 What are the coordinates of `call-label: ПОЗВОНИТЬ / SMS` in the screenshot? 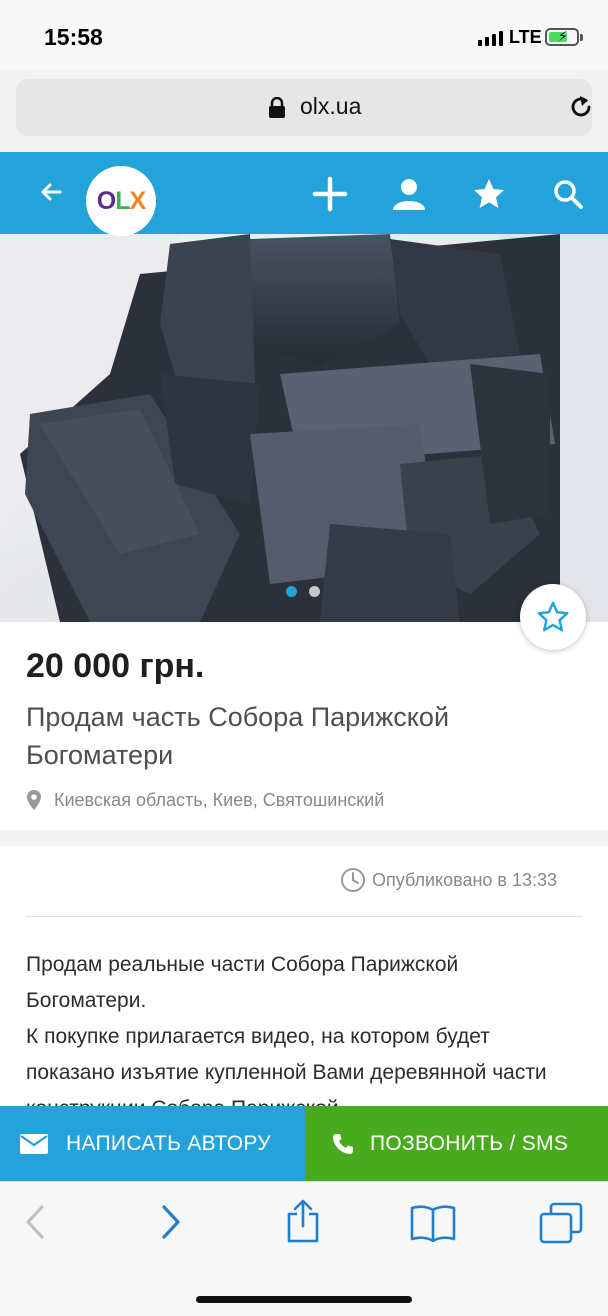 It's located at (469, 1143).